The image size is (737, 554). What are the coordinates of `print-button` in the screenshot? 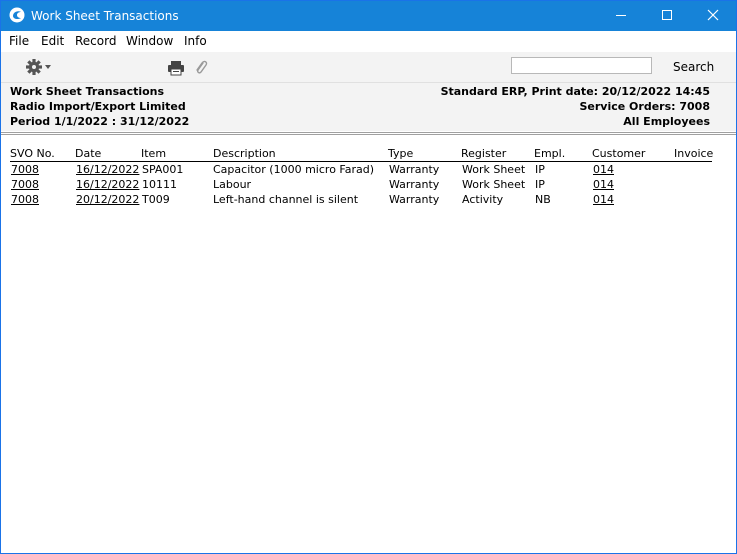 It's located at (176, 68).